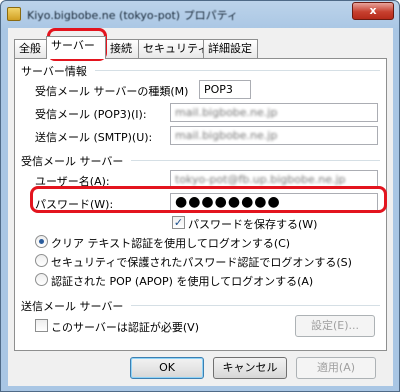 Image resolution: width=400 pixels, height=392 pixels. I want to click on cancel-button: キャンセル, so click(250, 368).